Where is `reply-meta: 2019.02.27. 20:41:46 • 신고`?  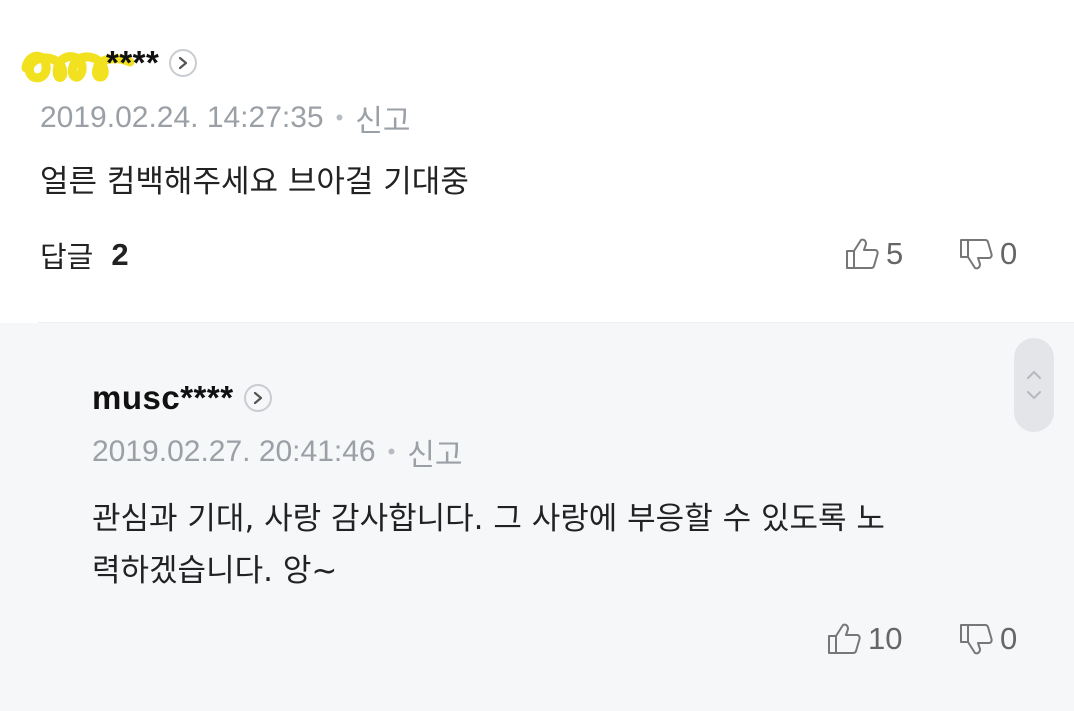
reply-meta: 2019.02.27. 20:41:46 • 신고 is located at coordinates (277, 452).